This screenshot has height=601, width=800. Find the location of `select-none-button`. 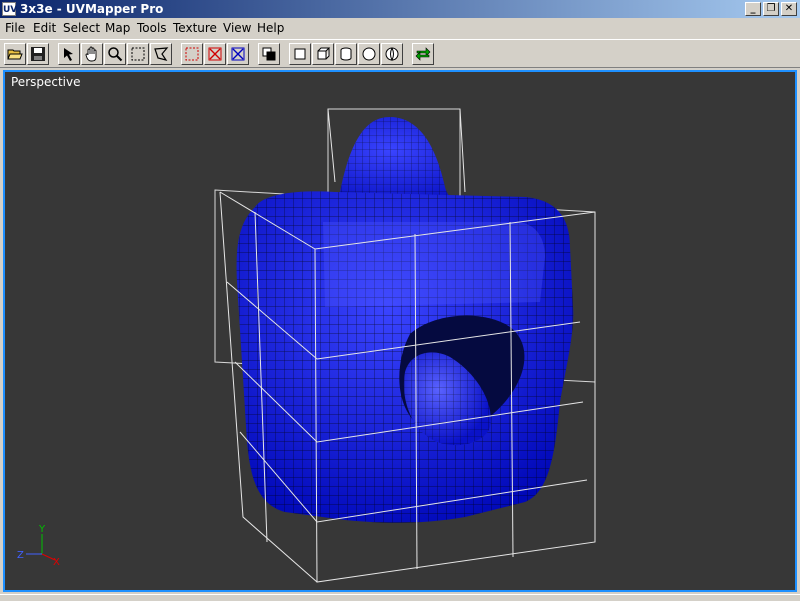

select-none-button is located at coordinates (192, 54).